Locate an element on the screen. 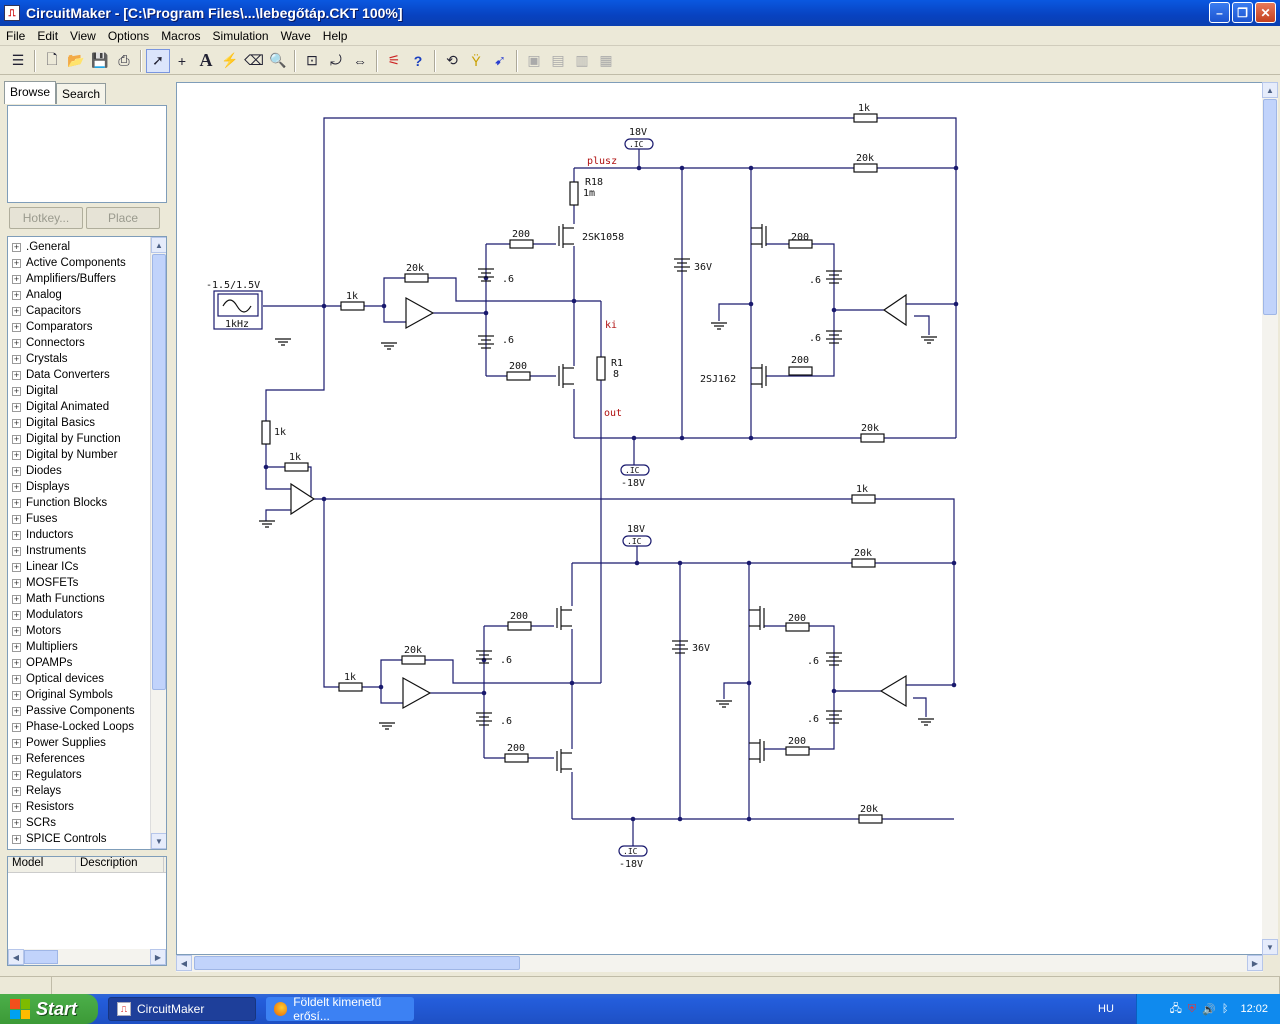 This screenshot has width=1280, height=1024. canvas-scroll-up-icon: ▲ is located at coordinates (1270, 90).